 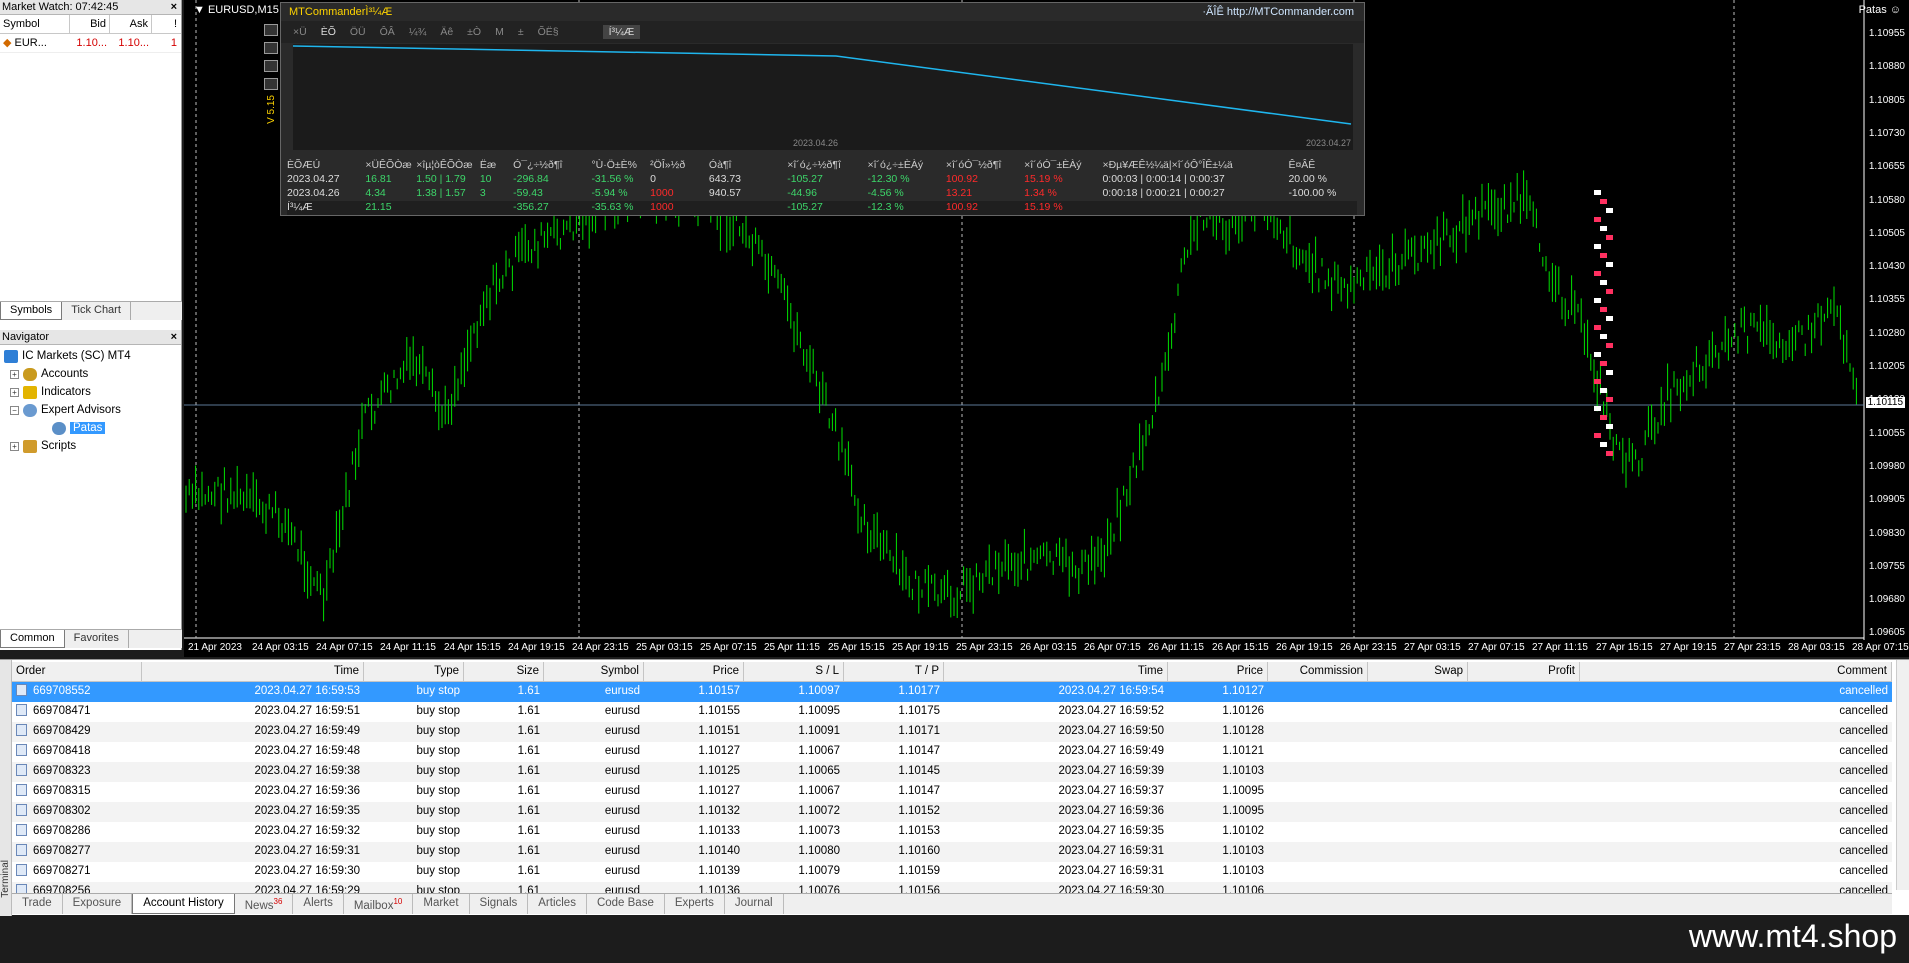 I want to click on mtc-tab: ÕË§, so click(x=548, y=32).